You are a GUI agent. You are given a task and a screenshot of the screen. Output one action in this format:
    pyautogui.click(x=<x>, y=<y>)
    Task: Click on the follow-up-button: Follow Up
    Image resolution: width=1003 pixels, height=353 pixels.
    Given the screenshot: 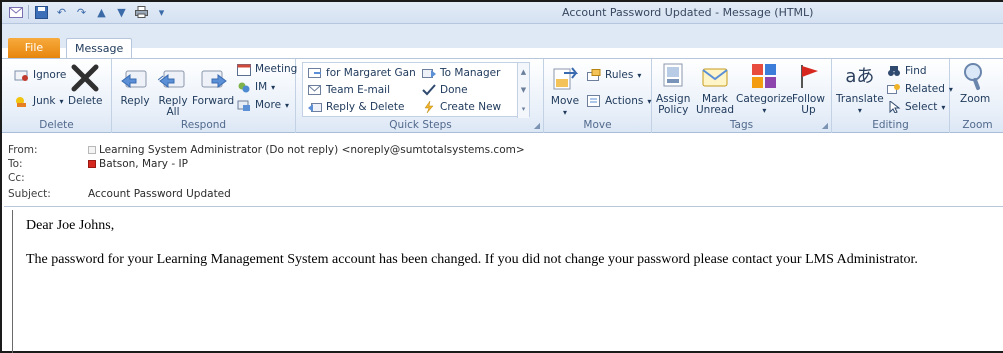 What is the action you would take?
    pyautogui.click(x=808, y=88)
    